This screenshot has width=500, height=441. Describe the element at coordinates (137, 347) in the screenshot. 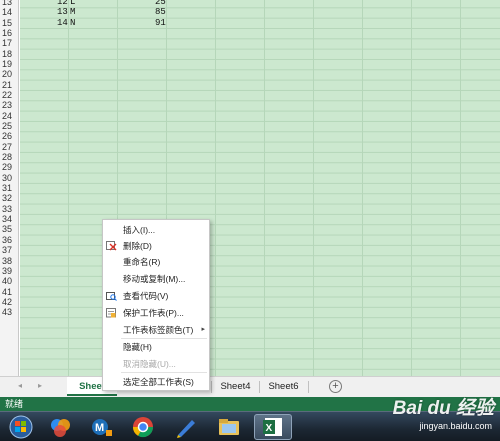

I see `ctx-item-label: 隐藏(H)` at that location.